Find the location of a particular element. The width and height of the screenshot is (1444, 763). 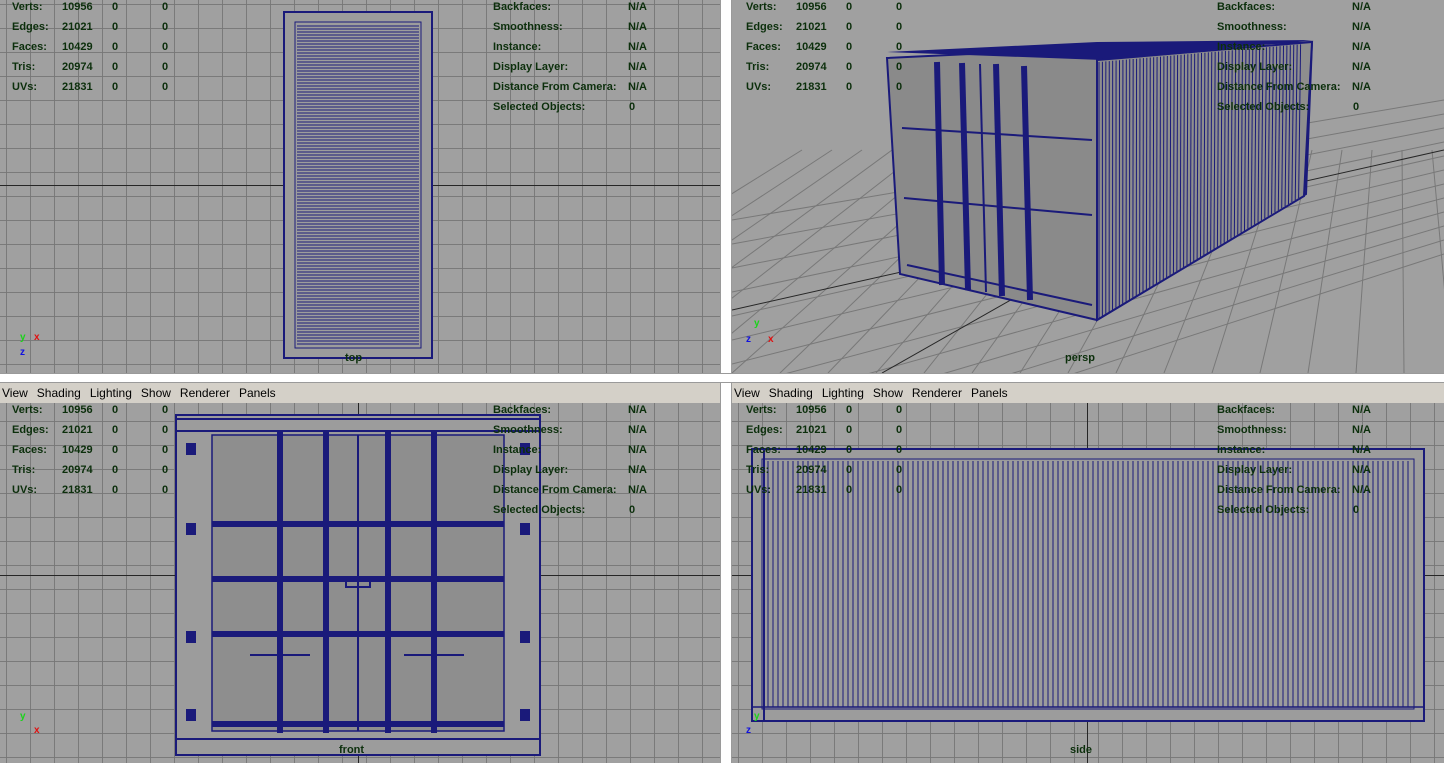

gizmo-z-label: z is located at coordinates (748, 730).